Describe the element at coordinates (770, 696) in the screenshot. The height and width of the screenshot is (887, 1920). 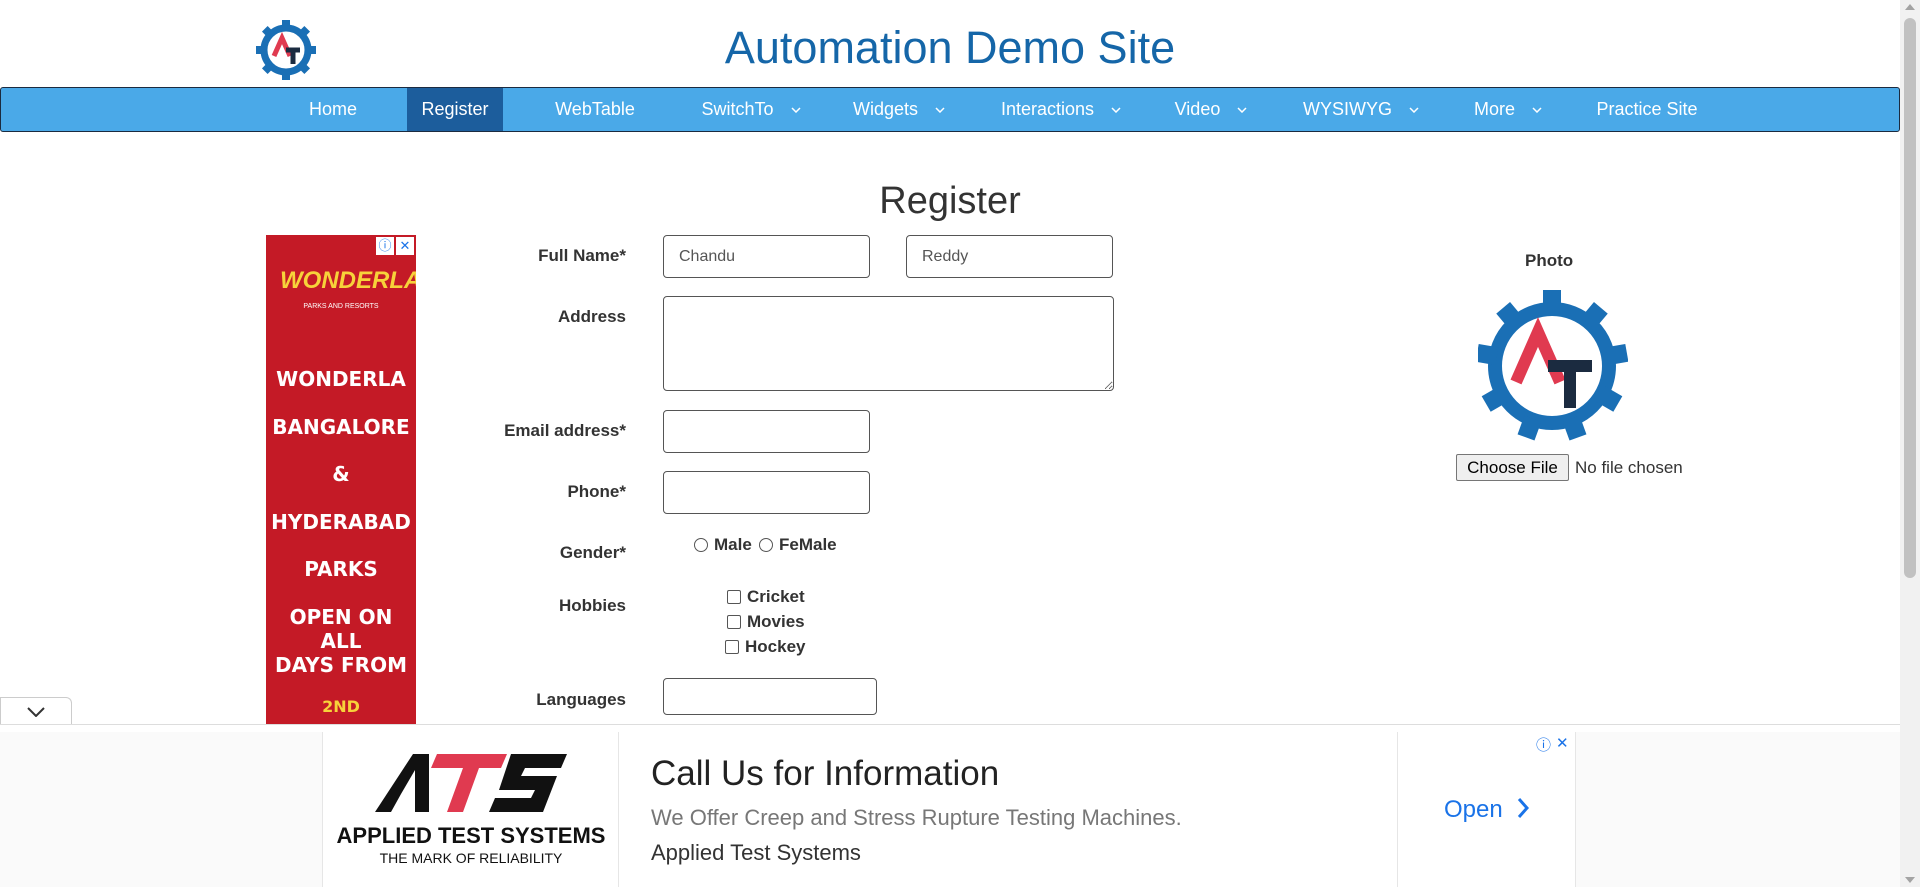
I see `languages-multiselect` at that location.